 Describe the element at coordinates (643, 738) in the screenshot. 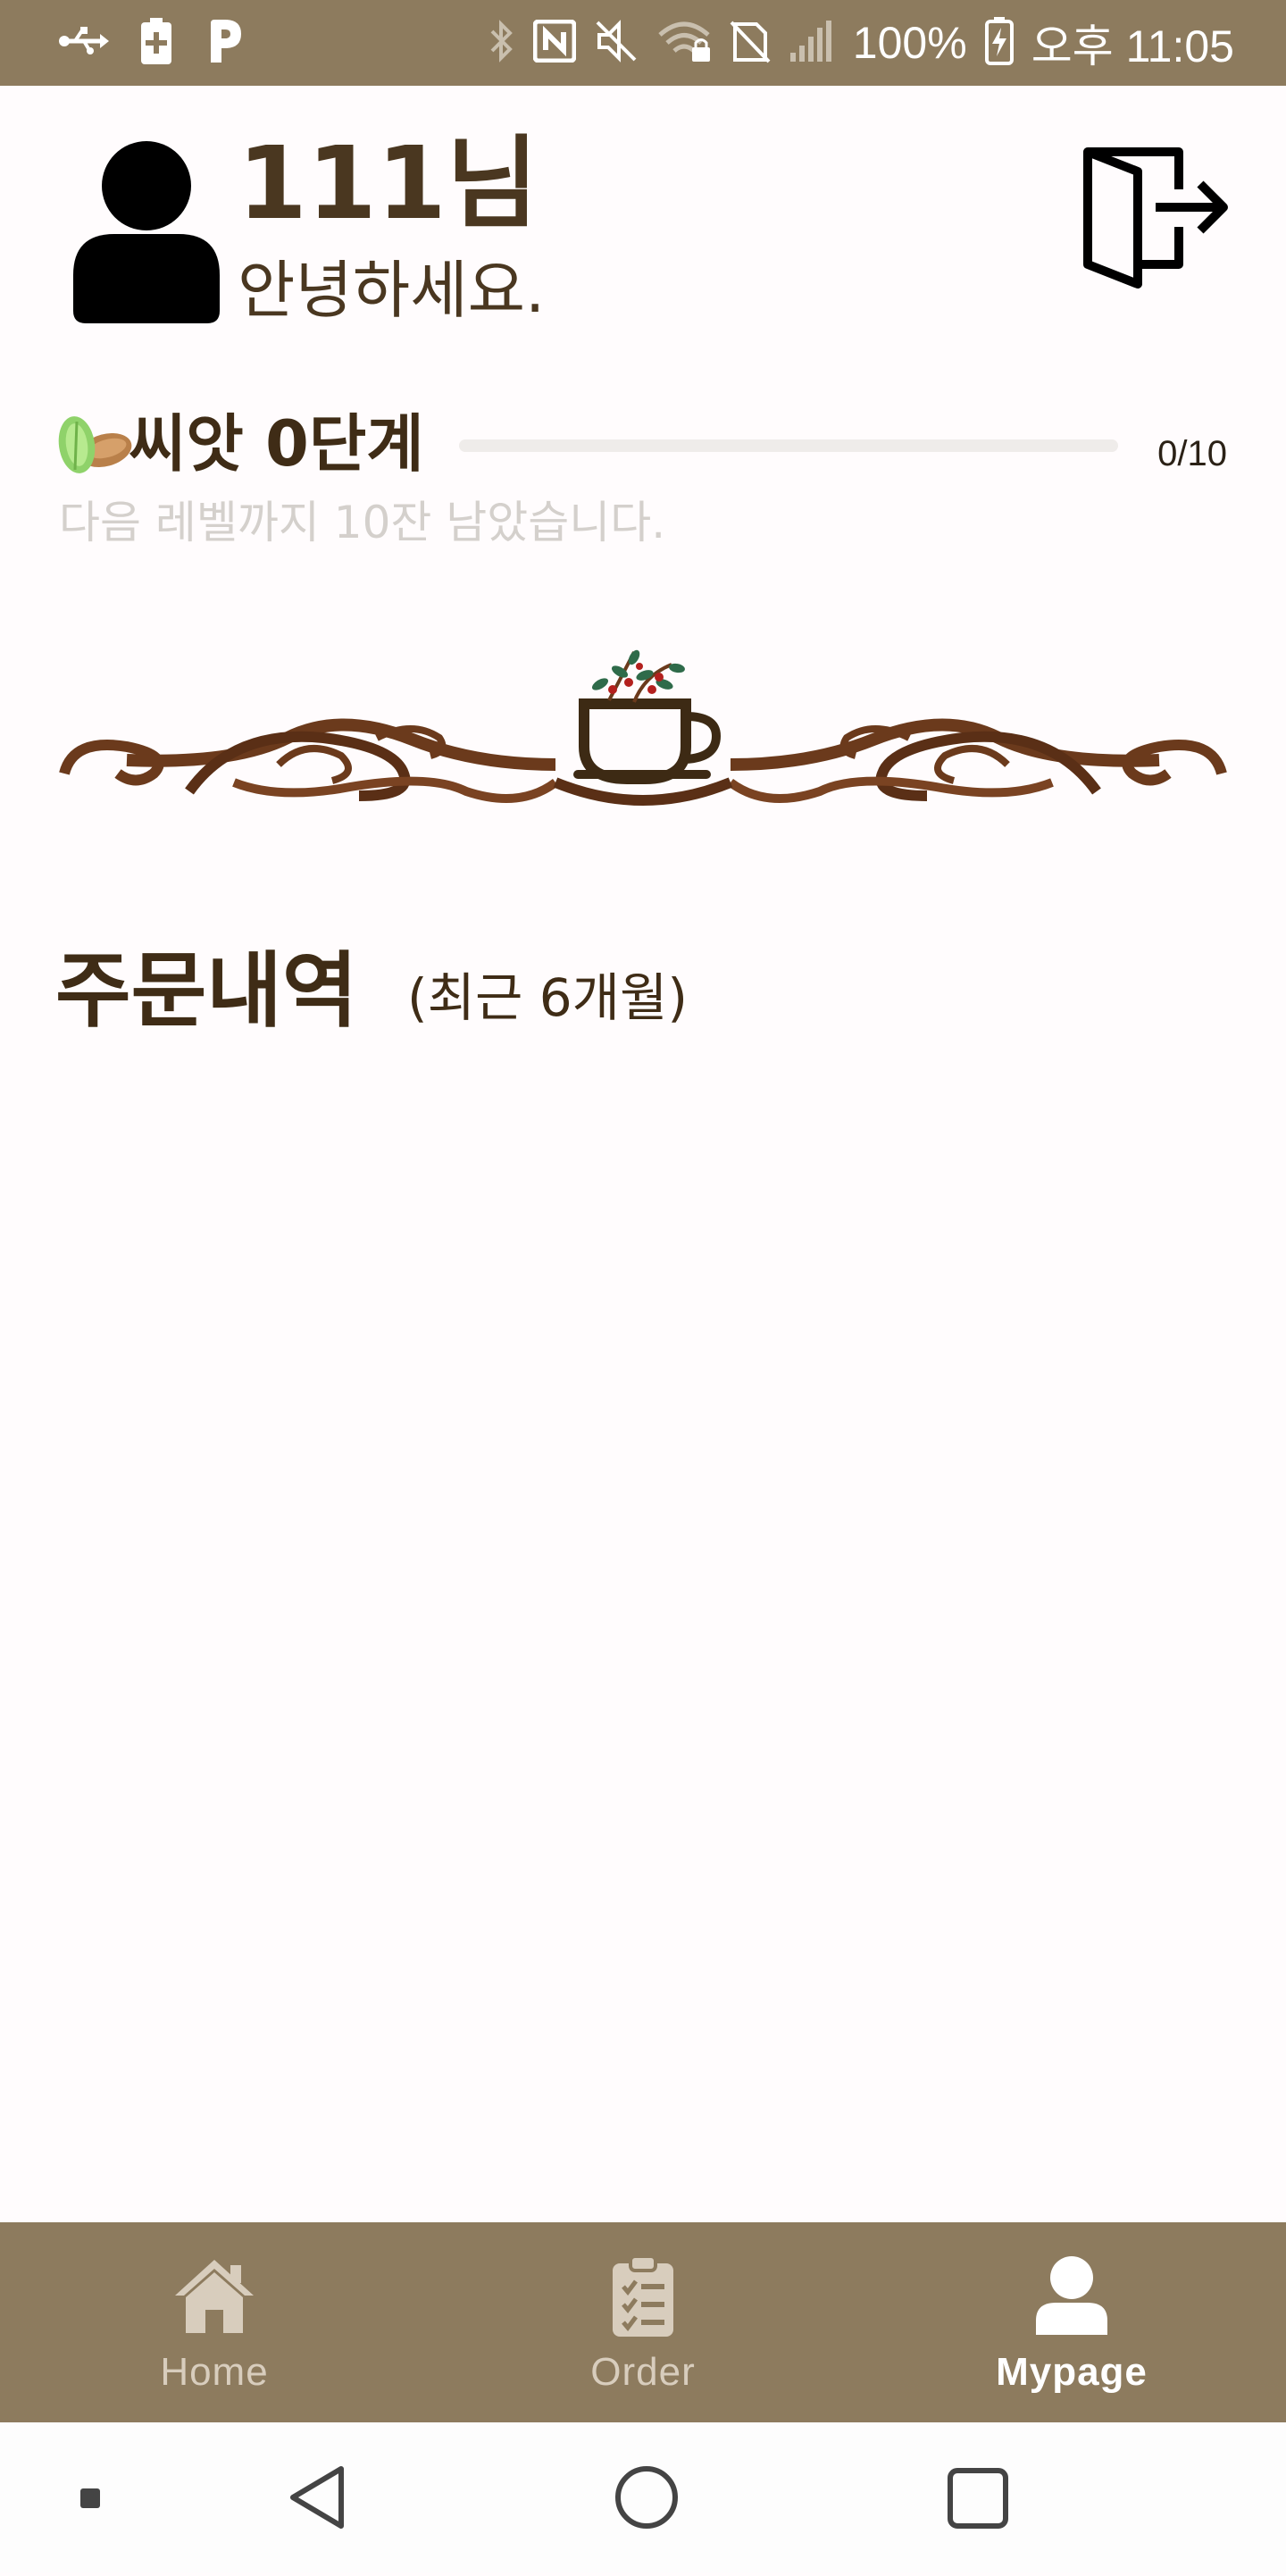

I see `coffee-divider-ornament` at that location.